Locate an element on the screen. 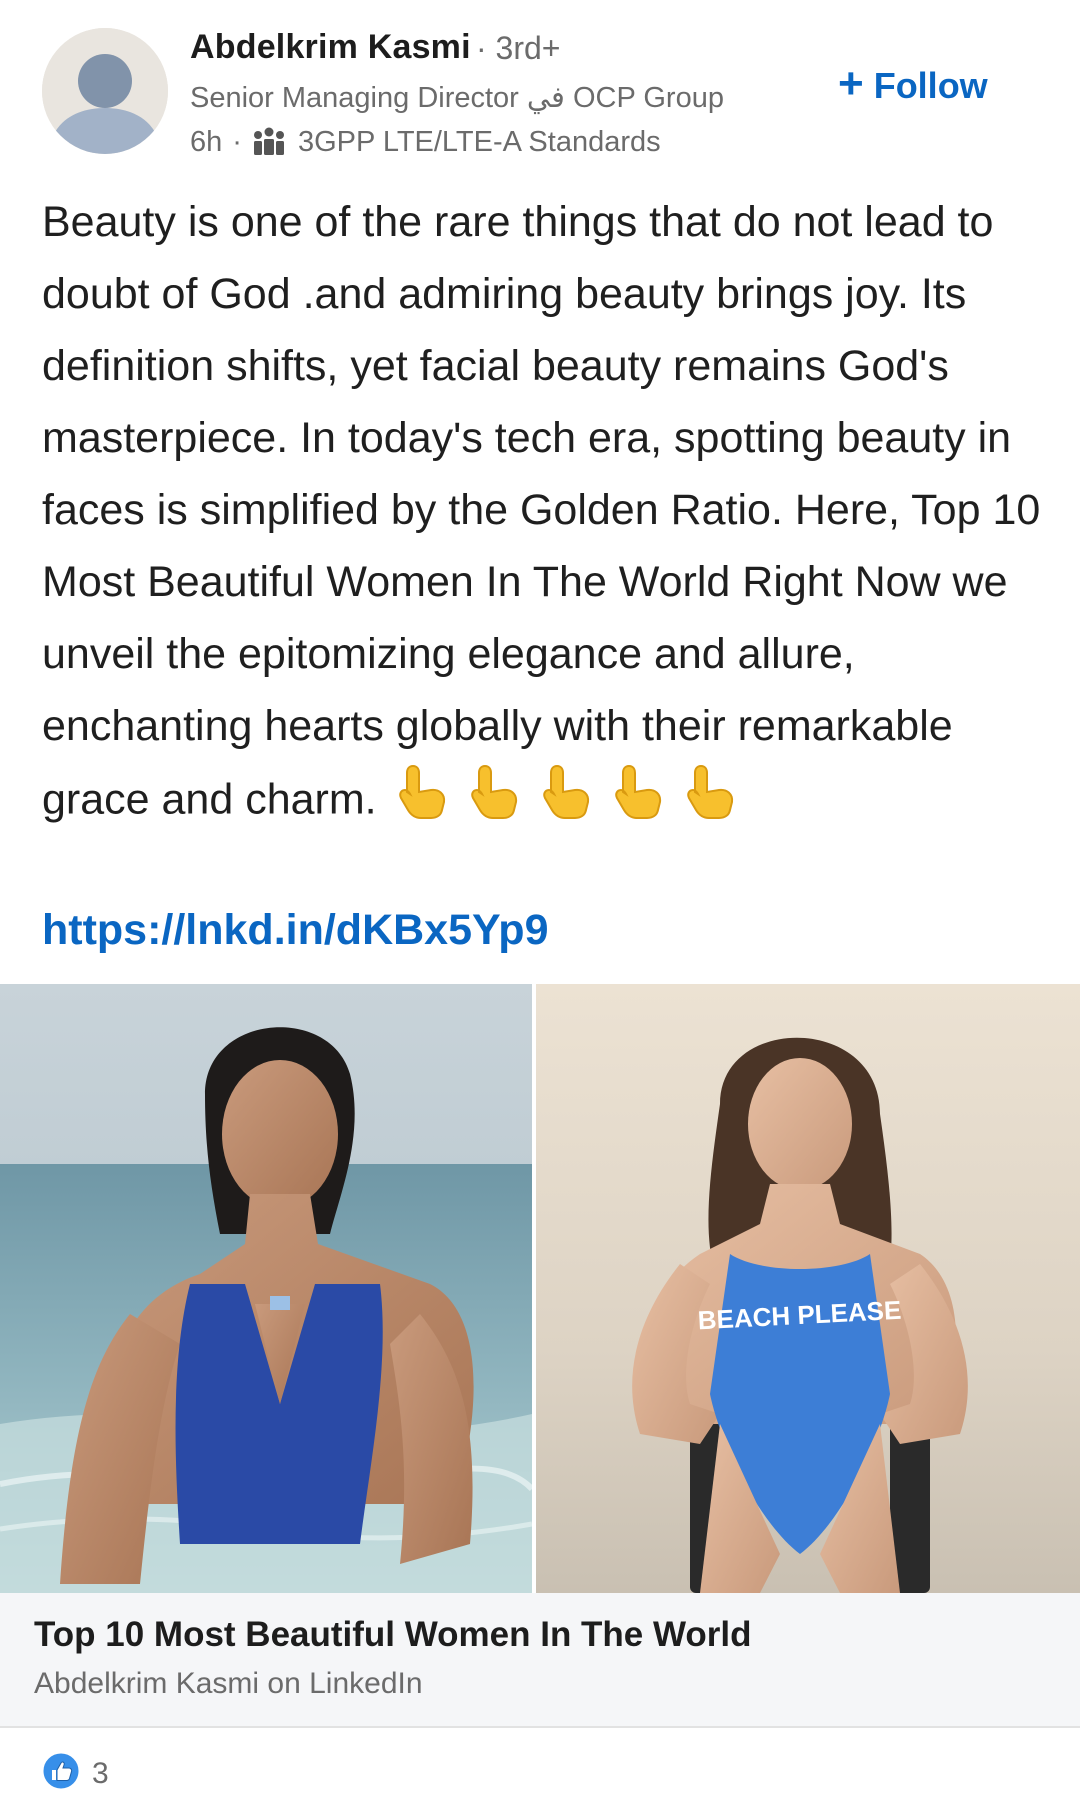 The image size is (1080, 1818). connection-degree: · 3rd+ is located at coordinates (518, 48).